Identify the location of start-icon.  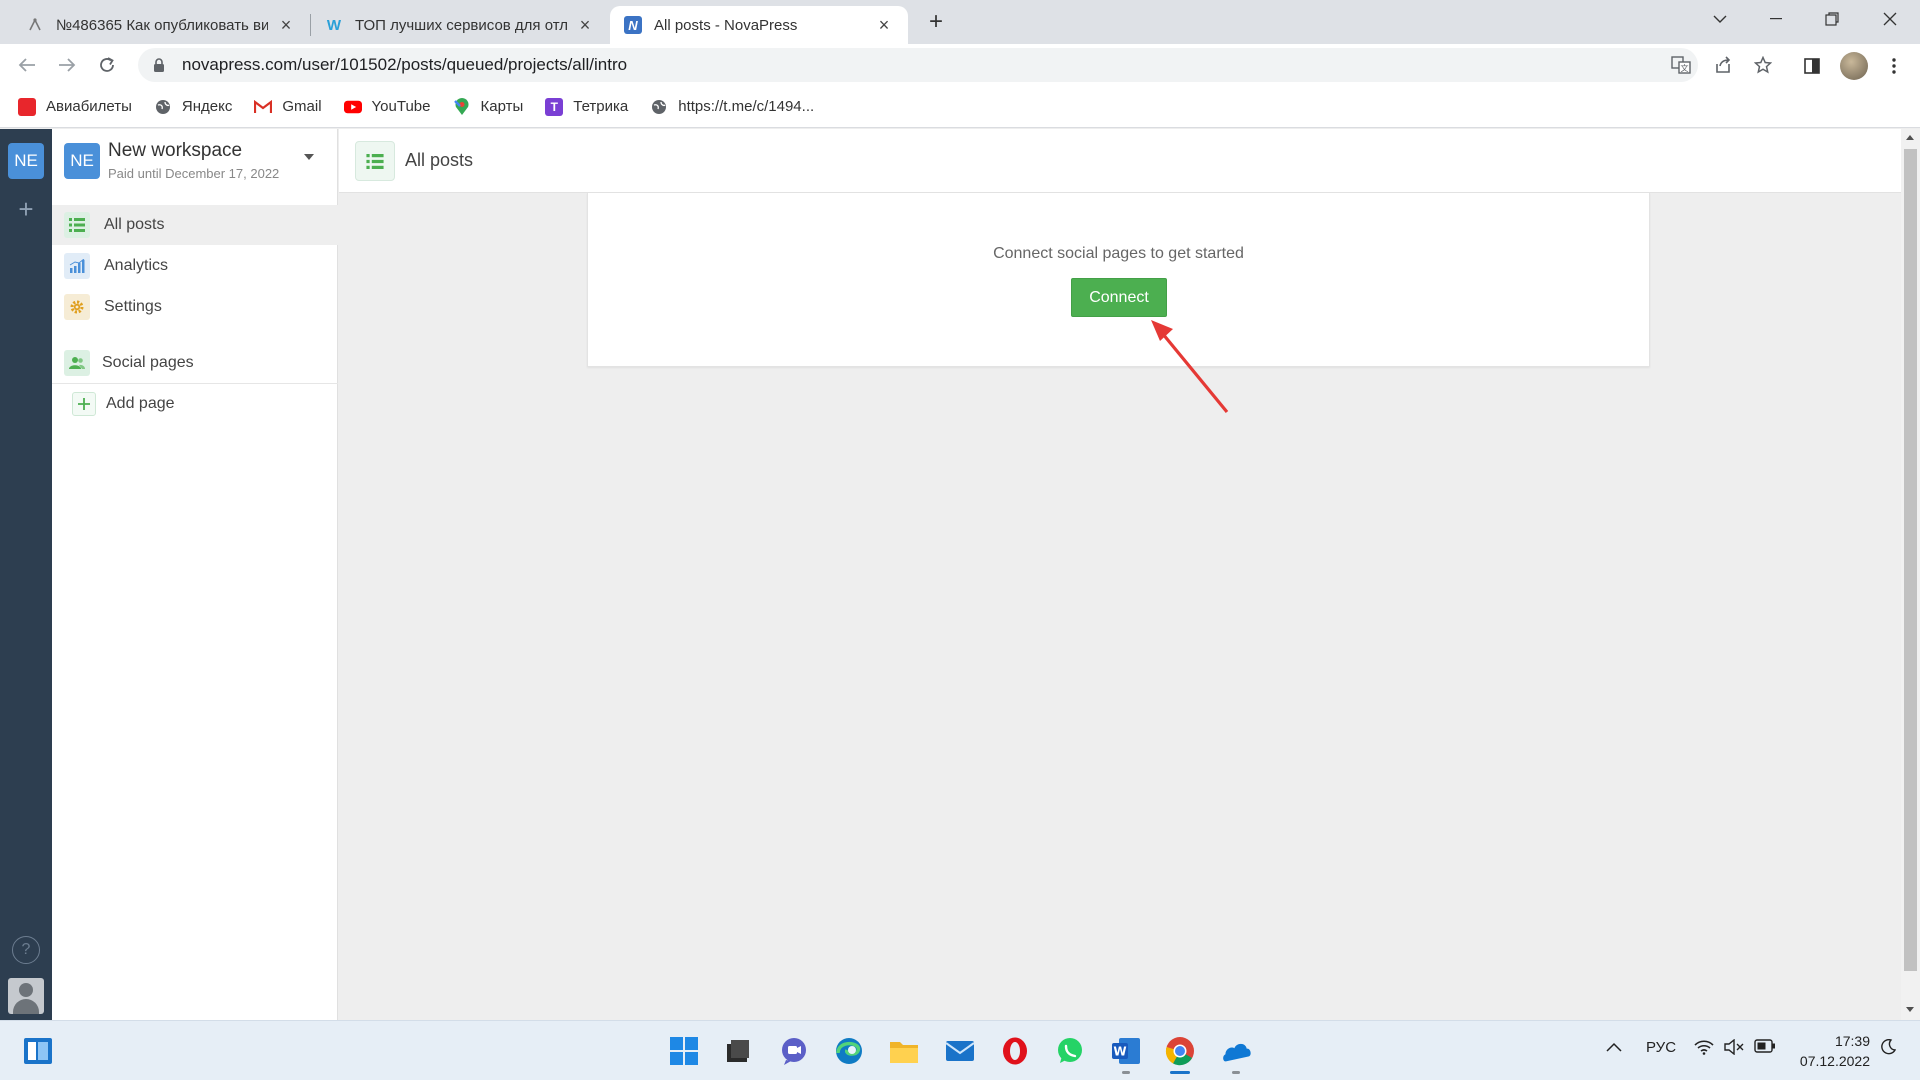
(684, 1051).